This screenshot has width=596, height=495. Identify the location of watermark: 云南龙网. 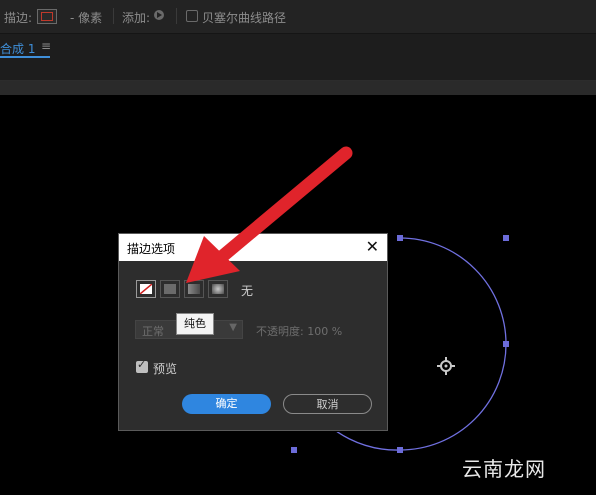
(504, 469).